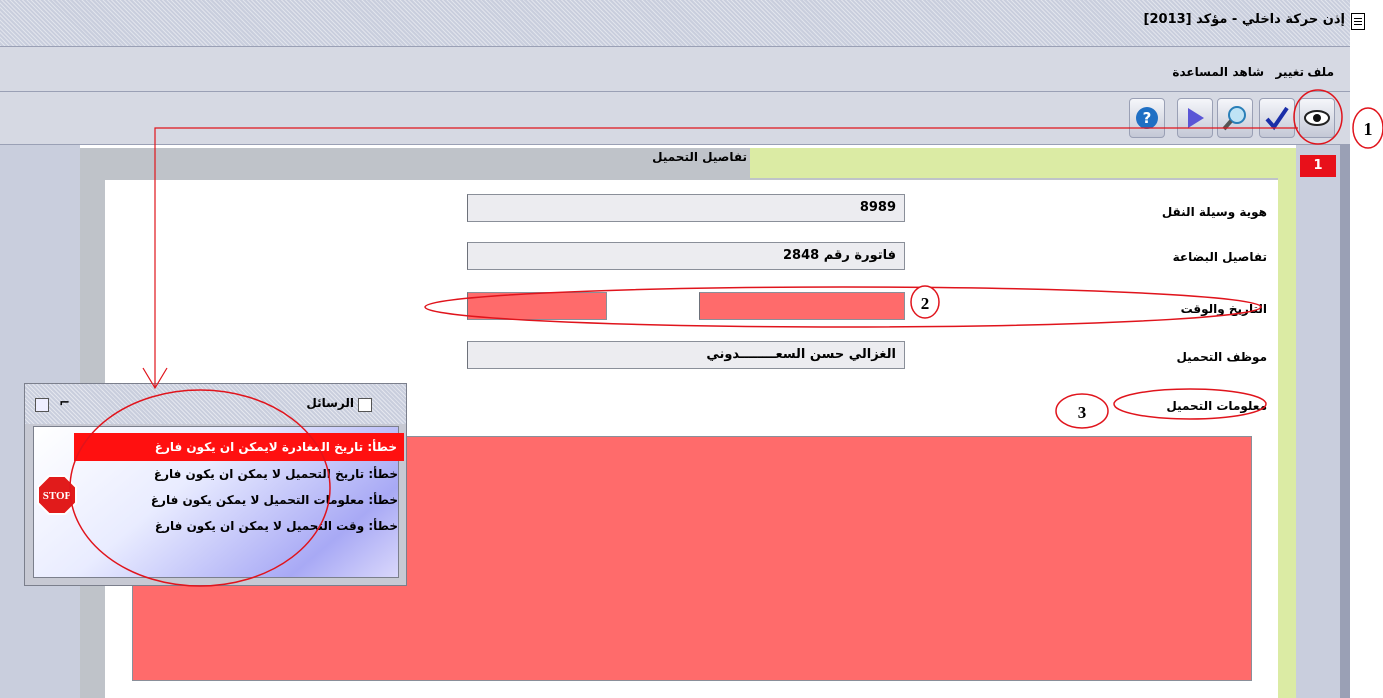 The width and height of the screenshot is (1383, 698). What do you see at coordinates (1318, 166) in the screenshot?
I see `page-number-badge: 1` at bounding box center [1318, 166].